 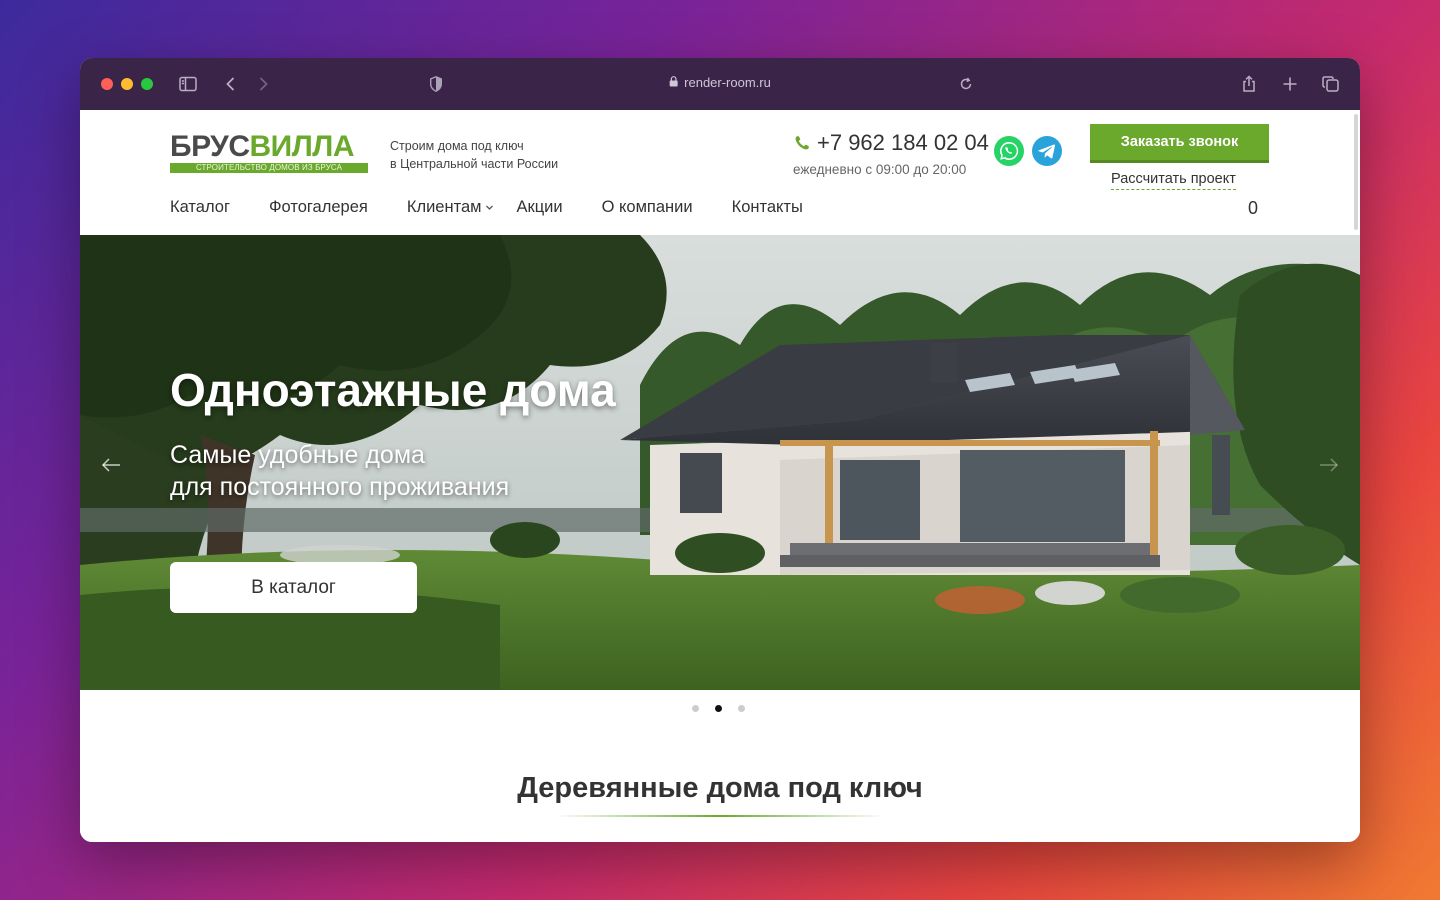 I want to click on share-icon, so click(x=1249, y=84).